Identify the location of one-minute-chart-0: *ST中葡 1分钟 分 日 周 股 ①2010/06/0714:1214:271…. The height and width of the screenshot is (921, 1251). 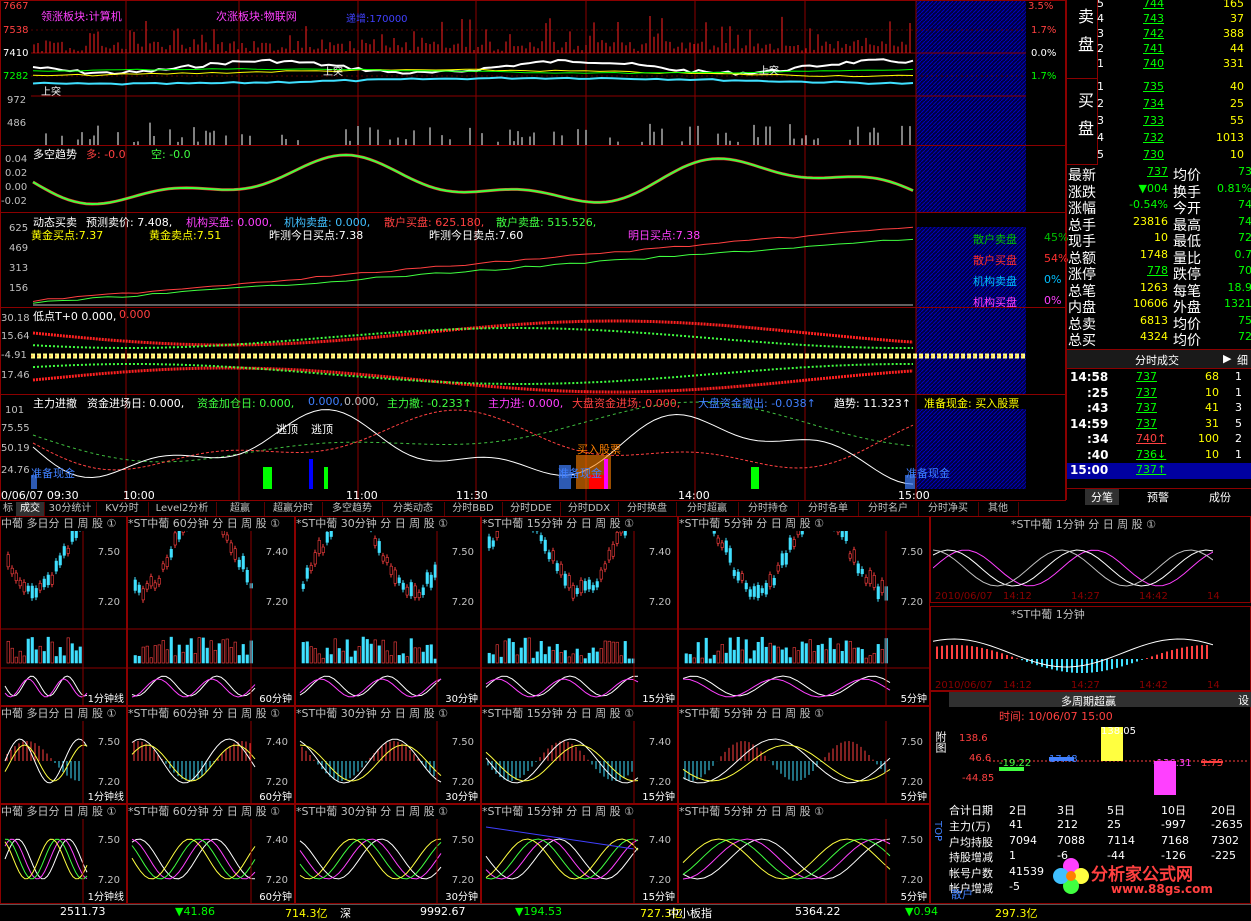
(1090, 559).